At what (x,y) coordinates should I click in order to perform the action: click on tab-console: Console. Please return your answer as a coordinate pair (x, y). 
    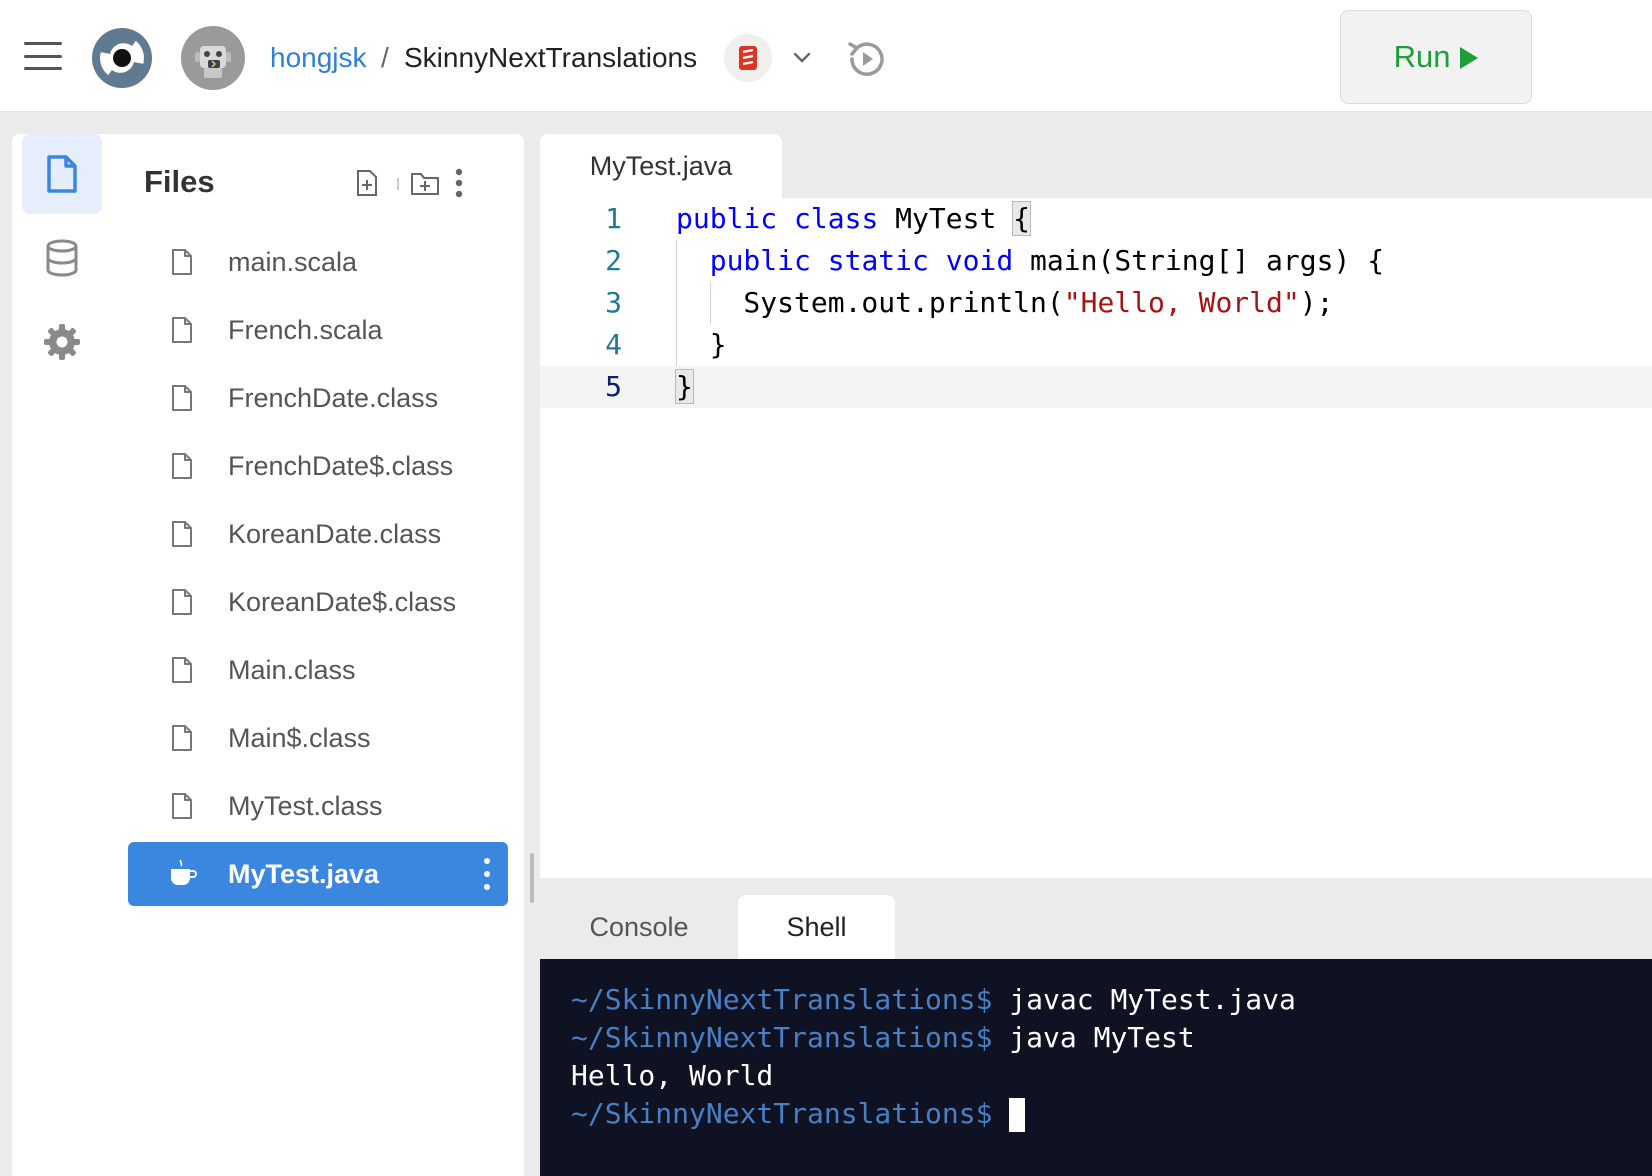
    Looking at the image, I should click on (639, 927).